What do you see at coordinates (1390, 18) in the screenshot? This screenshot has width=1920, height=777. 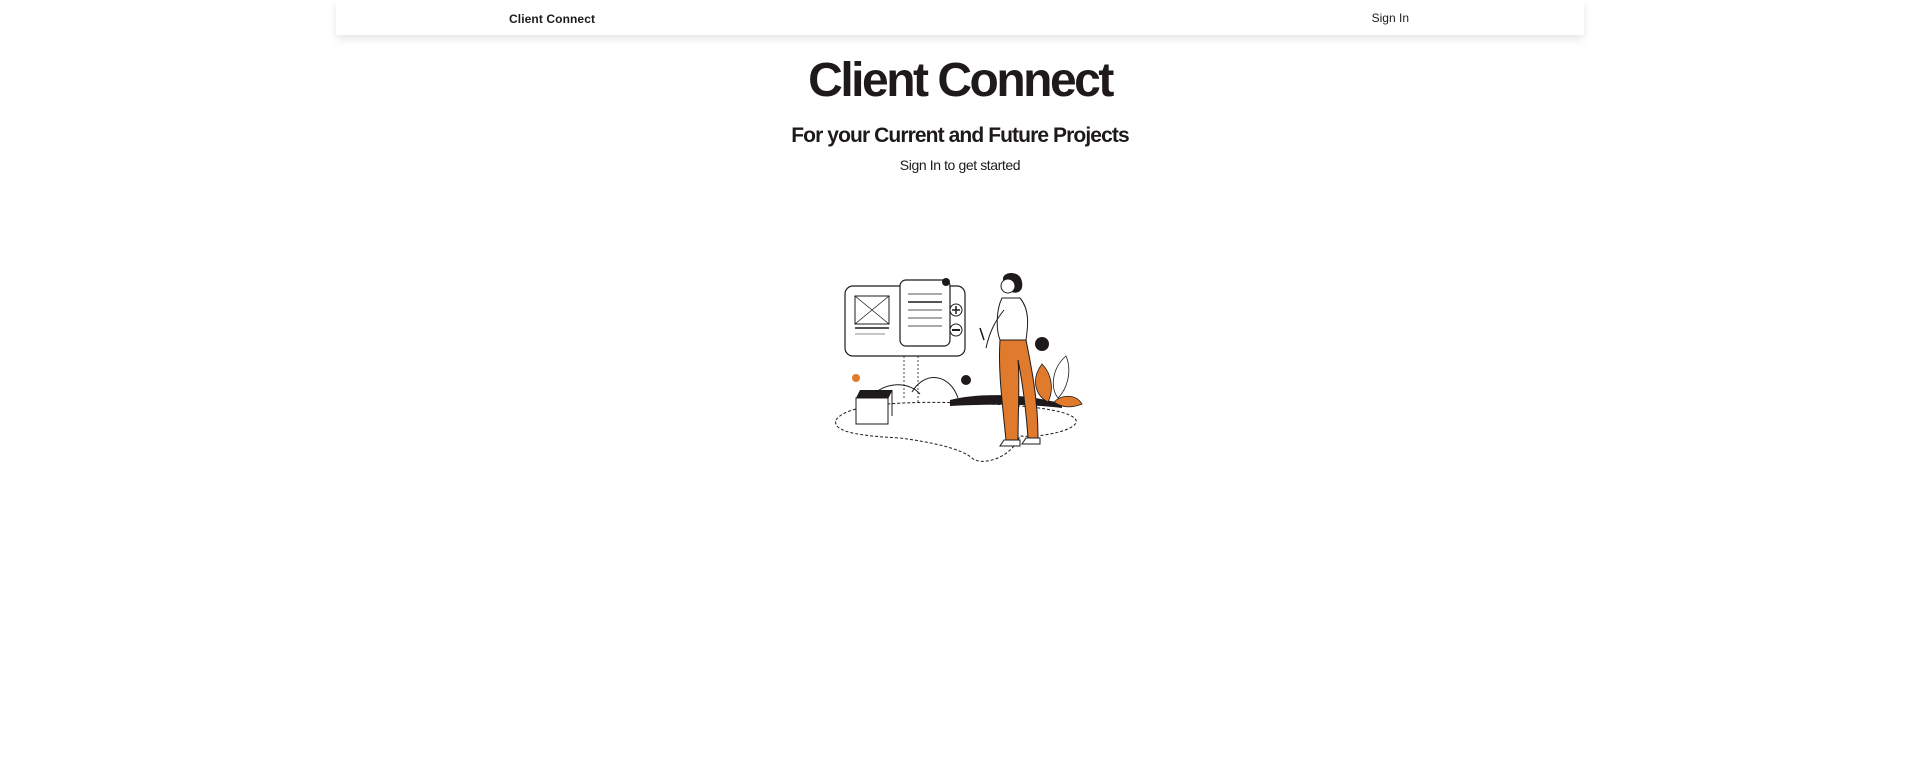 I see `sign-in-link: Sign In` at bounding box center [1390, 18].